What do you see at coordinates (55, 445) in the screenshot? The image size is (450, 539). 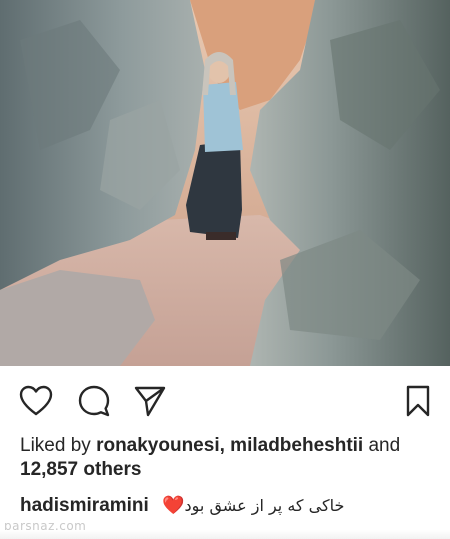 I see `liked-by-prefix: Liked by` at bounding box center [55, 445].